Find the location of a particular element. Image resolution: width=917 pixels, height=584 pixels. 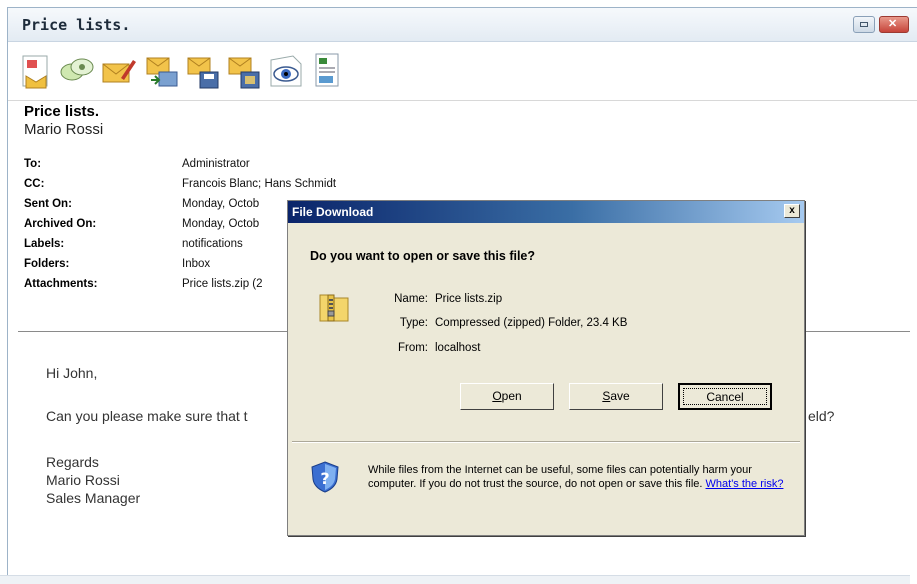

field-archived-on: Archived On: Monday, Octob is located at coordinates (174, 228).